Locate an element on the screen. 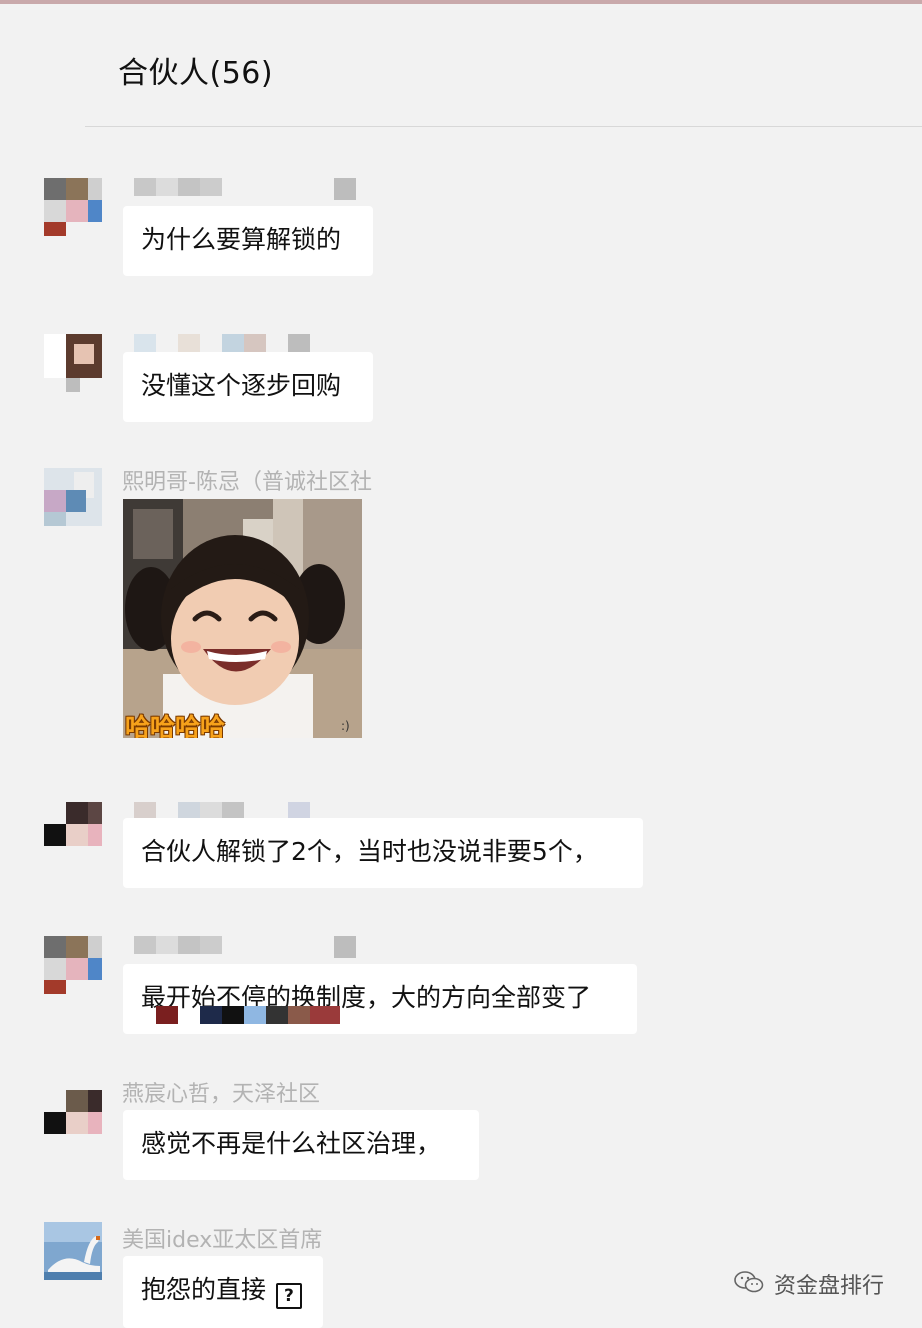 The height and width of the screenshot is (1328, 922). watermark-text: 资金盘排行 is located at coordinates (829, 1286).